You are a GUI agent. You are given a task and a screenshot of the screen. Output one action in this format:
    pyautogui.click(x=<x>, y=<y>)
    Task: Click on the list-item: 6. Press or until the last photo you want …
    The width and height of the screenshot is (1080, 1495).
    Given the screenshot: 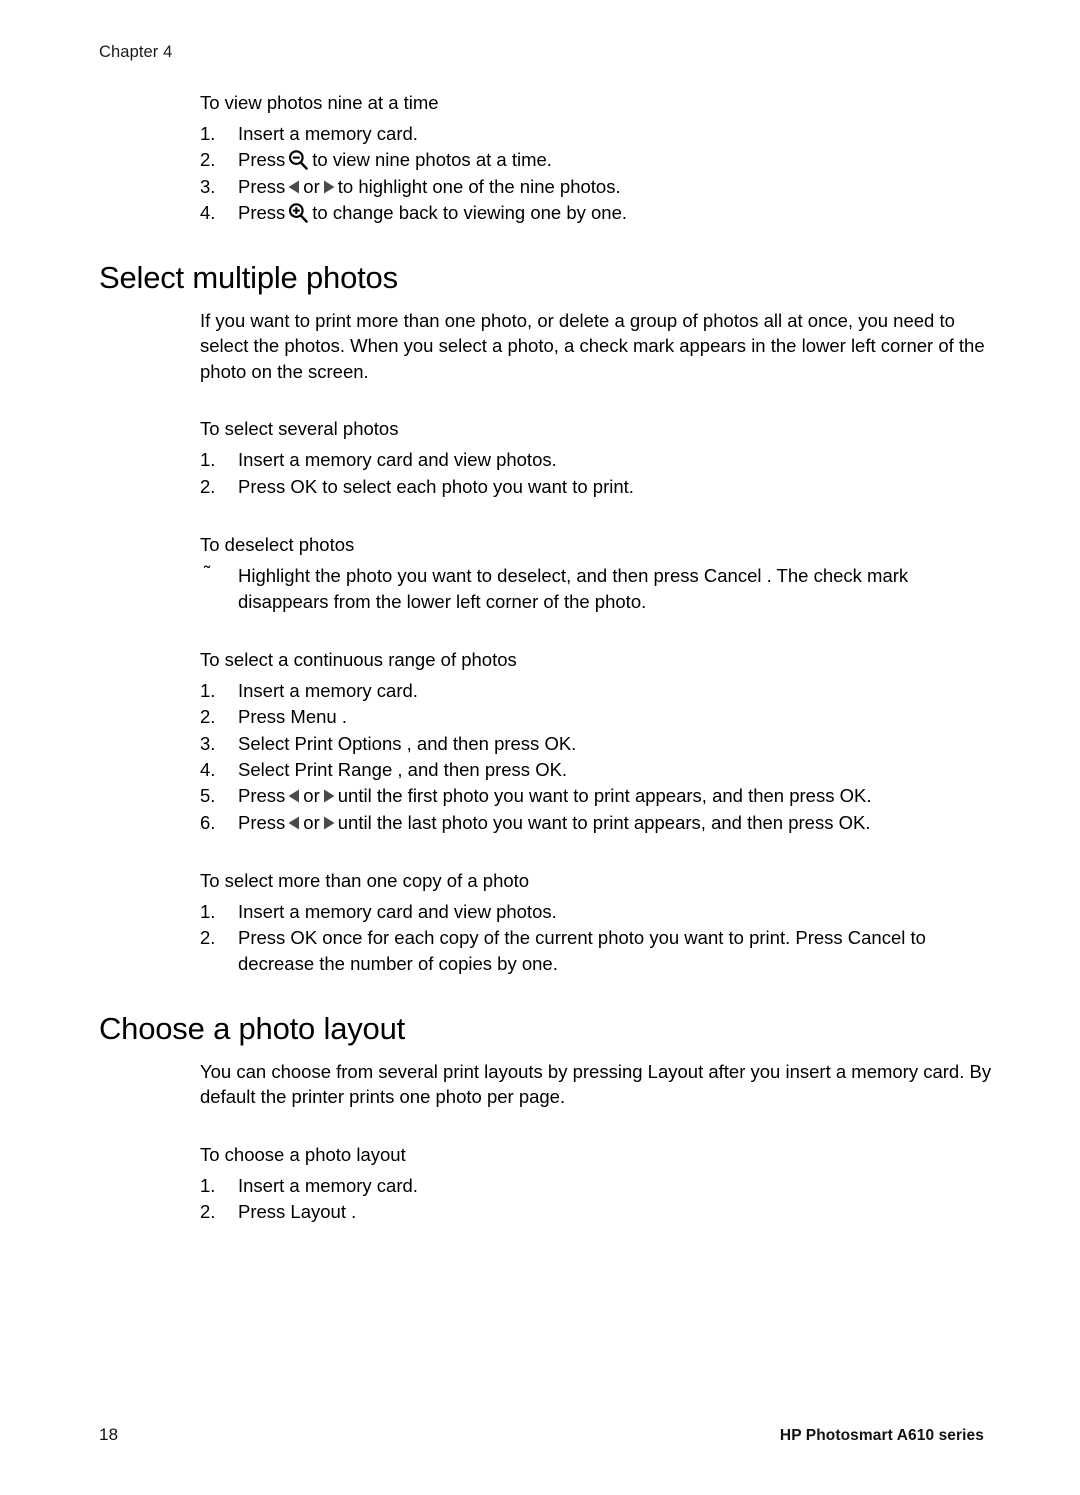 What is the action you would take?
    pyautogui.click(x=597, y=823)
    